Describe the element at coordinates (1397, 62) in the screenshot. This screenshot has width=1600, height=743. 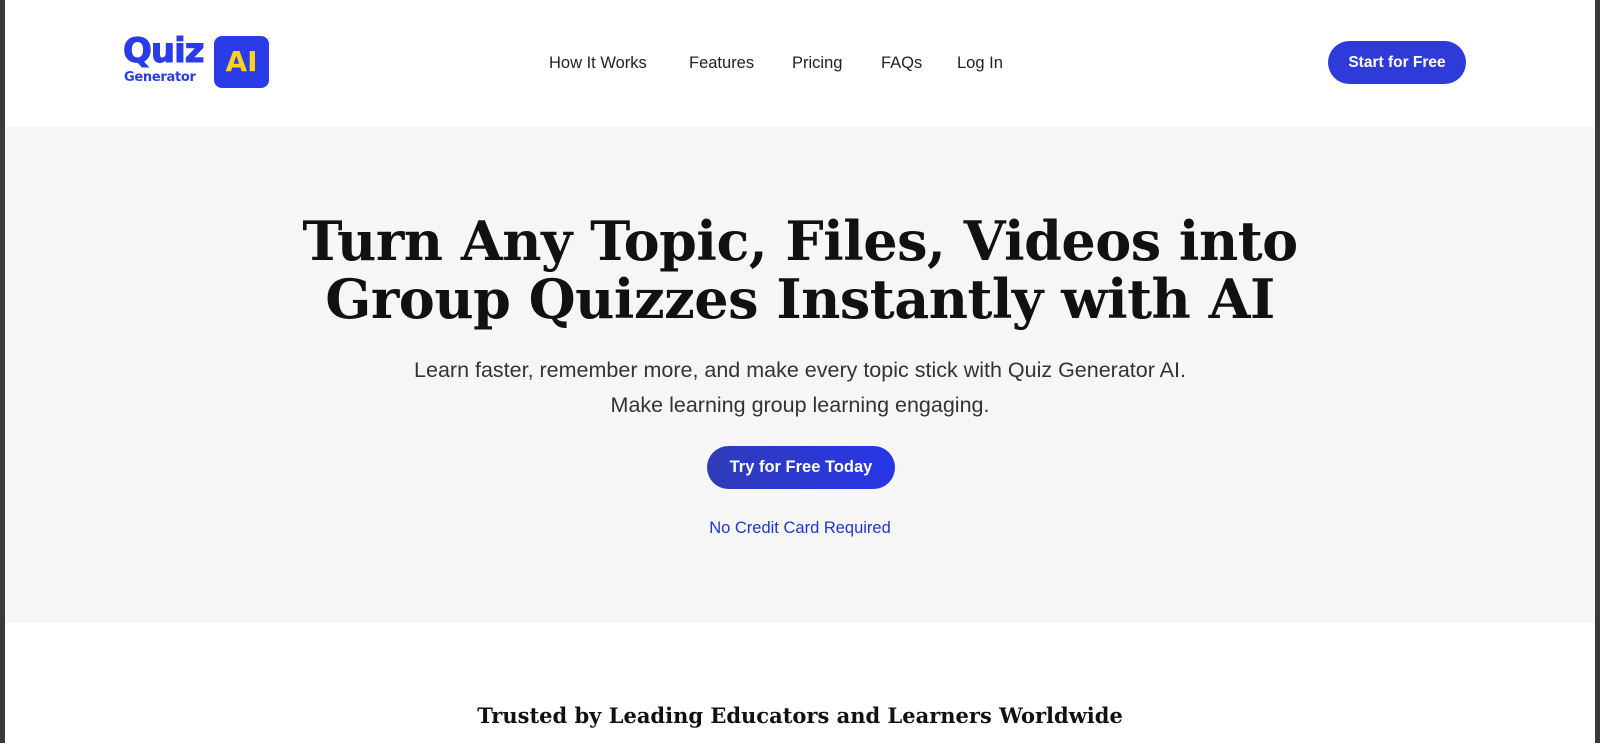
I see `start-for-free-button: Start for Free` at that location.